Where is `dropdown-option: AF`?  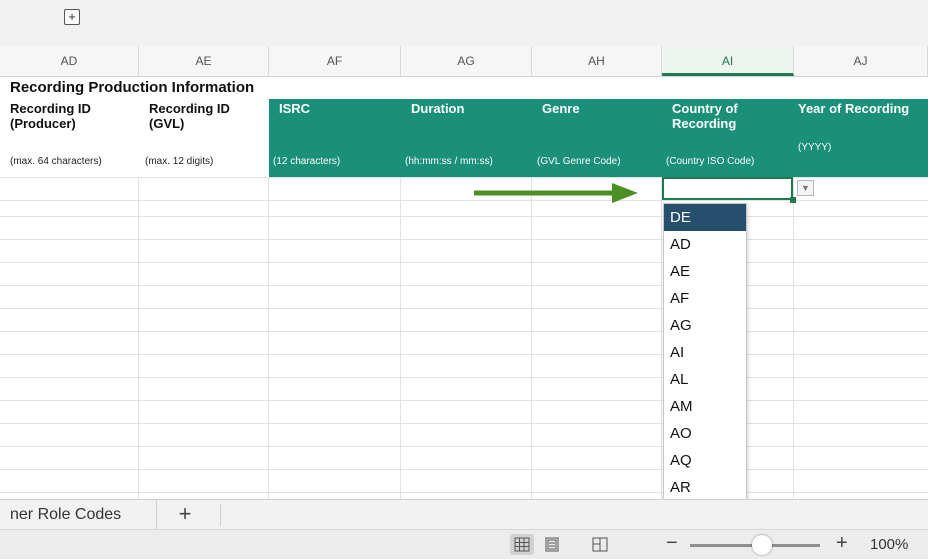
dropdown-option: AF is located at coordinates (705, 298).